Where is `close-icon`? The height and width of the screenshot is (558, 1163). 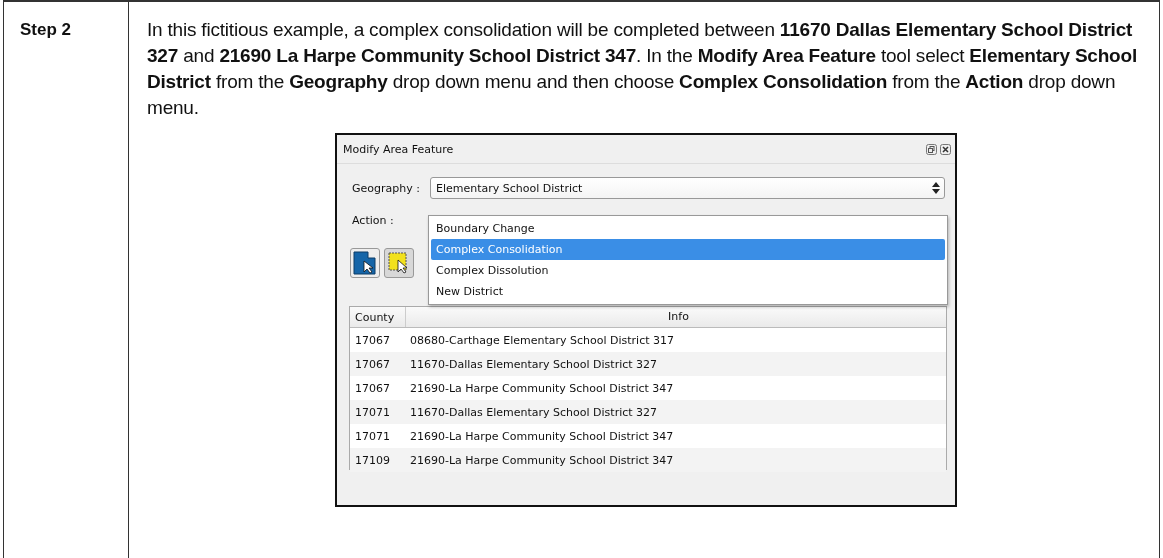
close-icon is located at coordinates (945, 149).